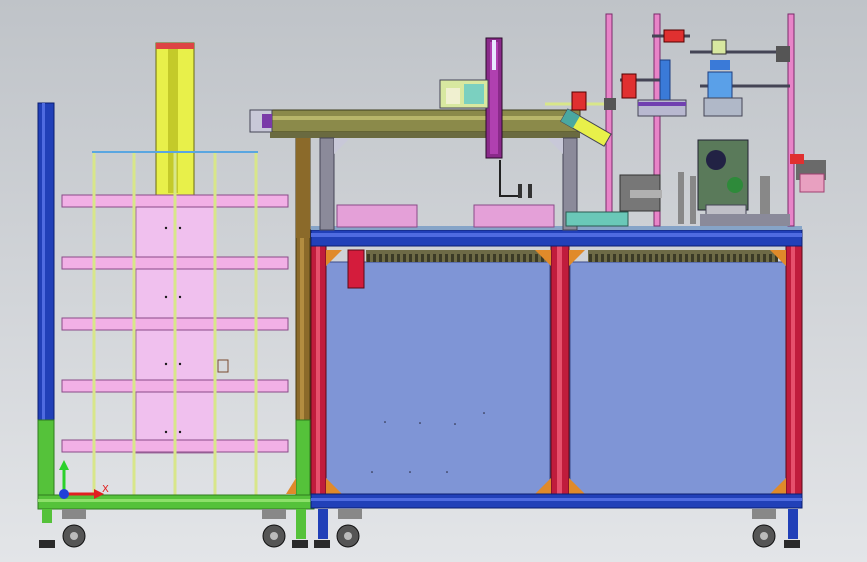 Image resolution: width=867 pixels, height=562 pixels. I want to click on rack-post-green-base, so click(46, 460).